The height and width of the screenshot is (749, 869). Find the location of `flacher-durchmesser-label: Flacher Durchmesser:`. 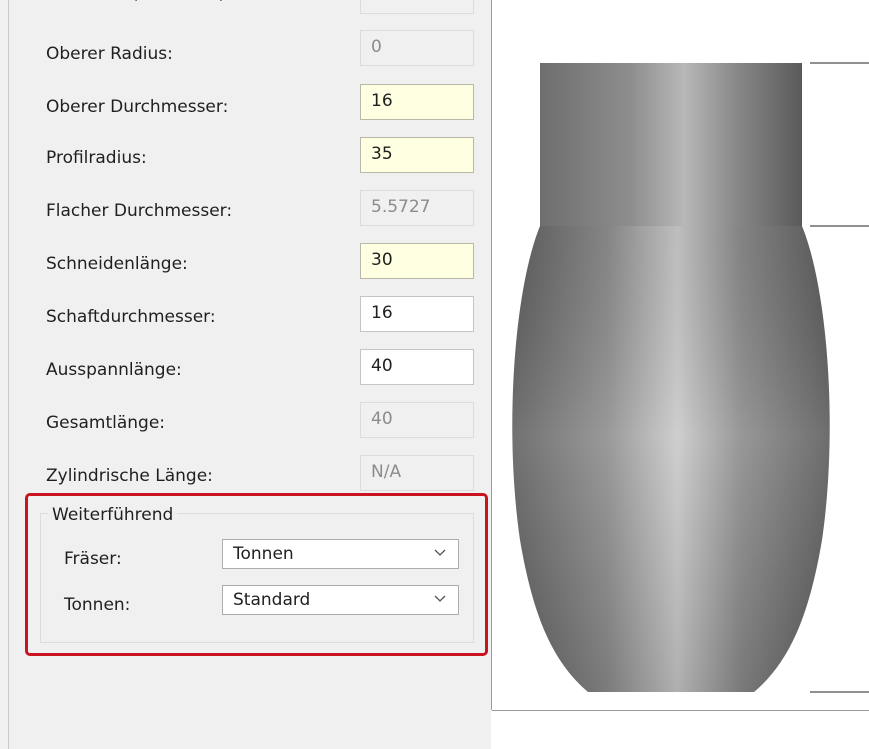

flacher-durchmesser-label: Flacher Durchmesser: is located at coordinates (139, 211).